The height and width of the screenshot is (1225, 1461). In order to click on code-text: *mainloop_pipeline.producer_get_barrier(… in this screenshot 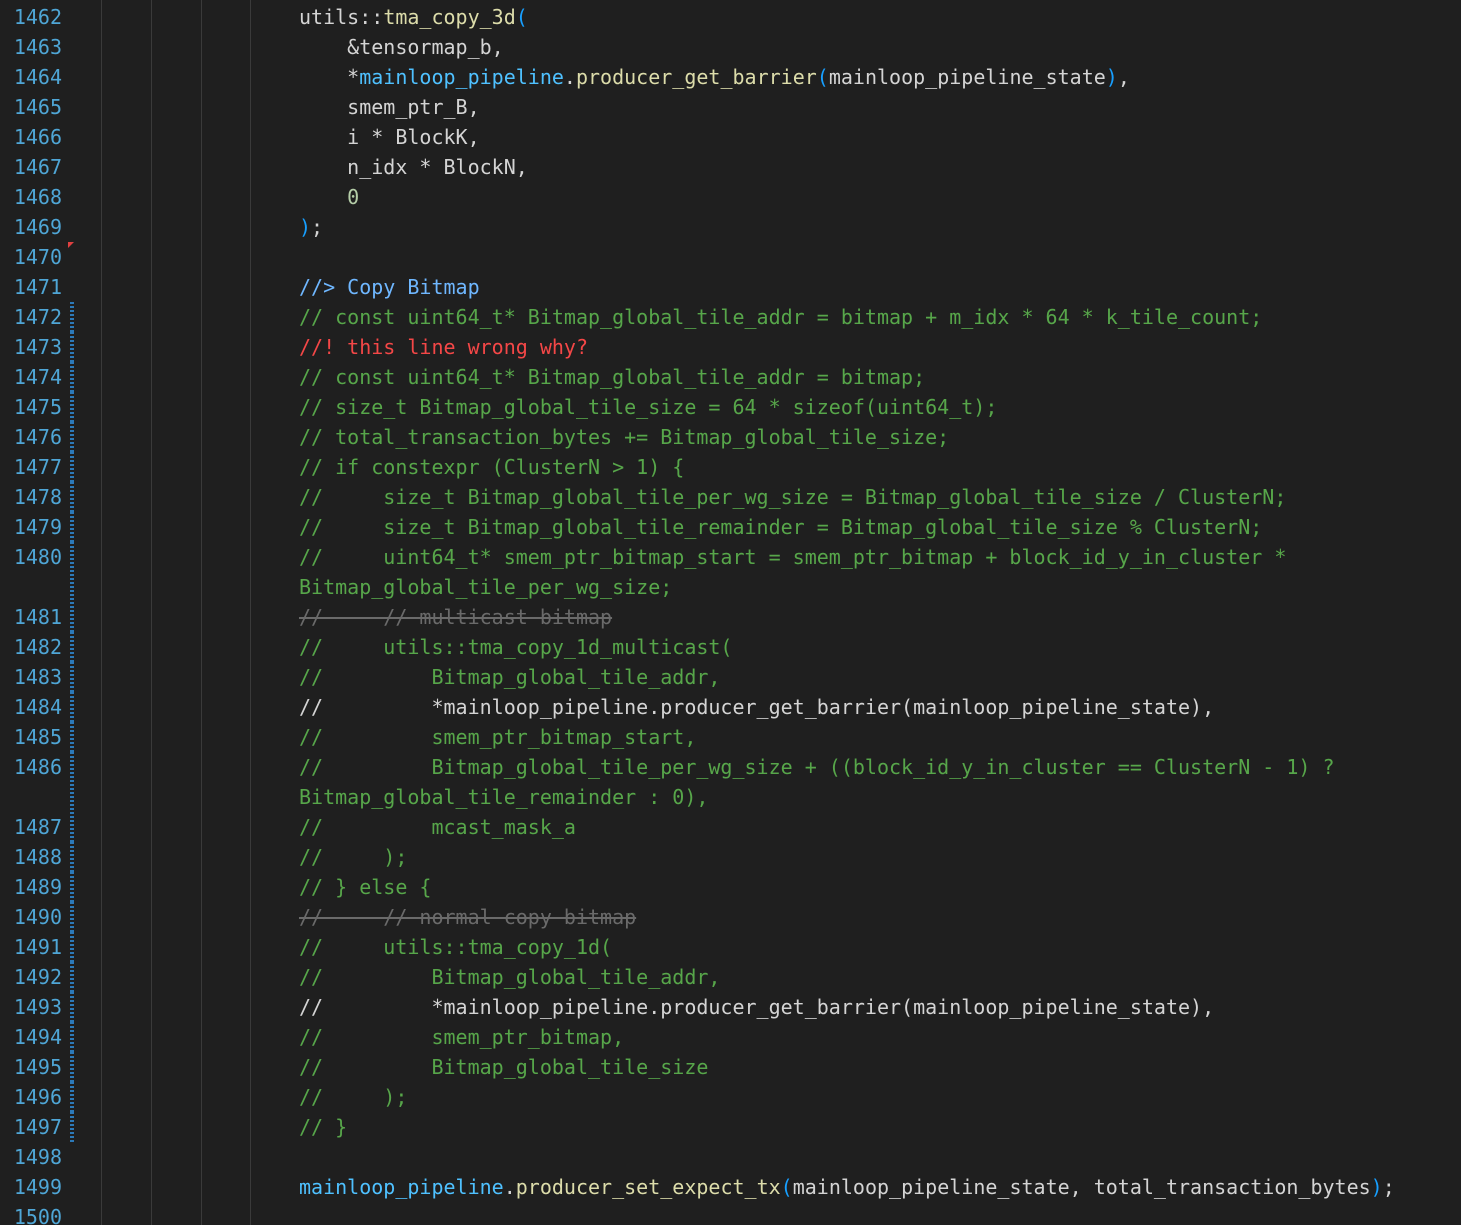, I will do `click(714, 77)`.